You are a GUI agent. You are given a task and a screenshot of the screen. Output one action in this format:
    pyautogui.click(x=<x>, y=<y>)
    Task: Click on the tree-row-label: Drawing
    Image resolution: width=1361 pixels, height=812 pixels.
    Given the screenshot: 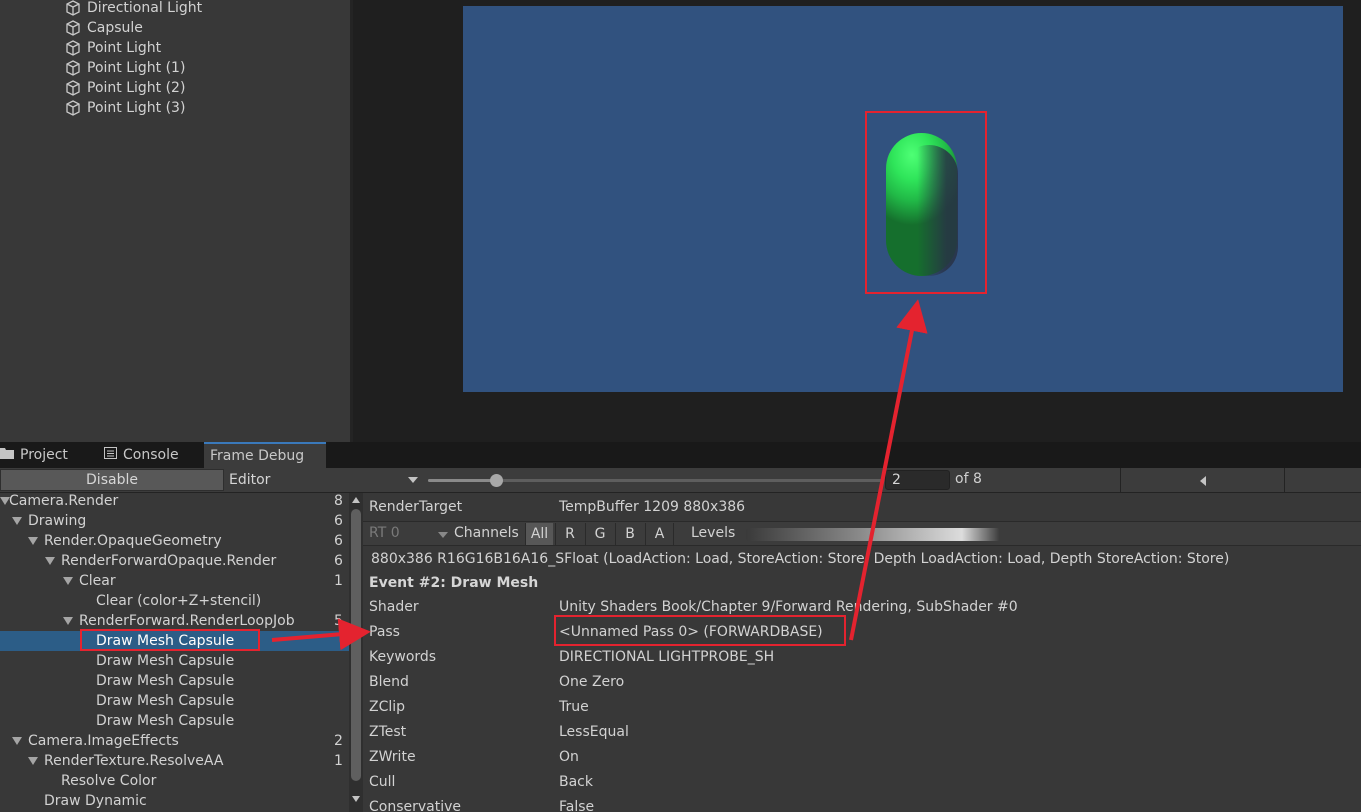 What is the action you would take?
    pyautogui.click(x=57, y=521)
    